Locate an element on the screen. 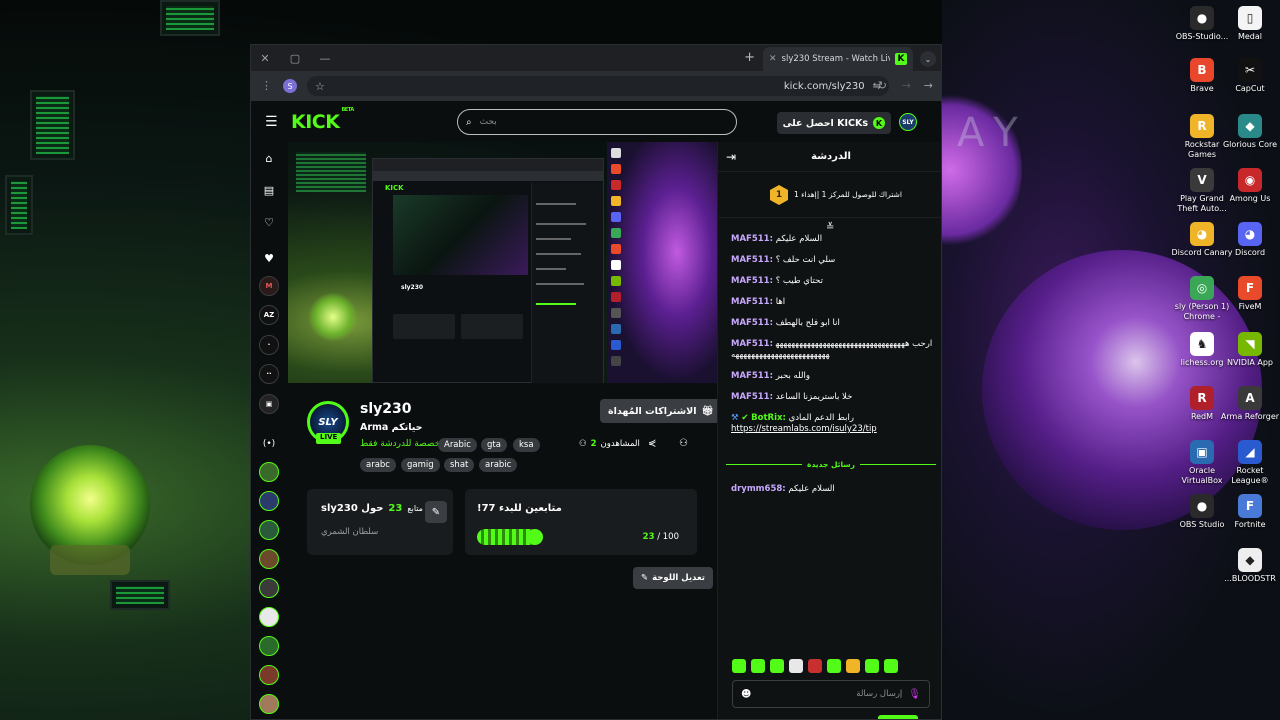 The width and height of the screenshot is (1280, 720). pinned-leaderboard: 1 1 اشتراك للوصول للمركز 1 |إهداء is located at coordinates (829, 195).